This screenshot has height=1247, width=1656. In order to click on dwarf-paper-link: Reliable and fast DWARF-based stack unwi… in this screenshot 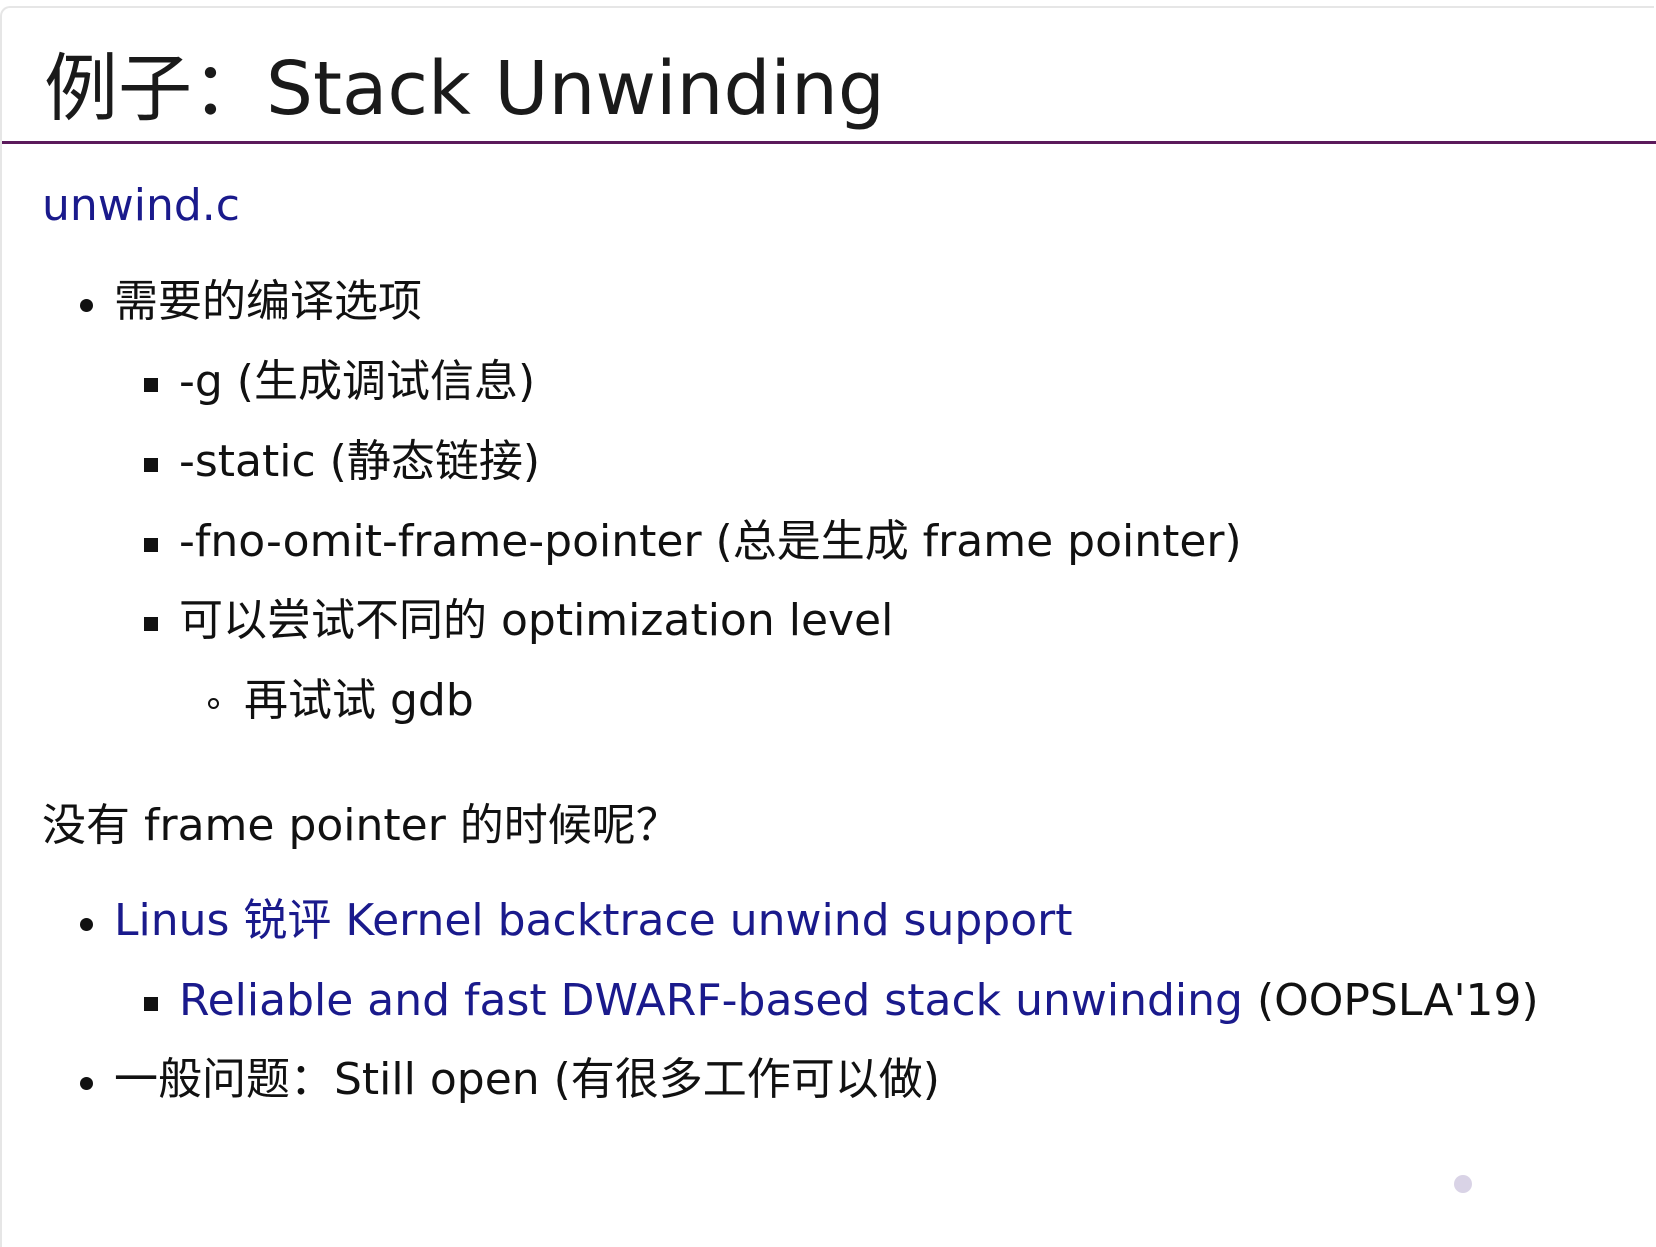, I will do `click(711, 1000)`.